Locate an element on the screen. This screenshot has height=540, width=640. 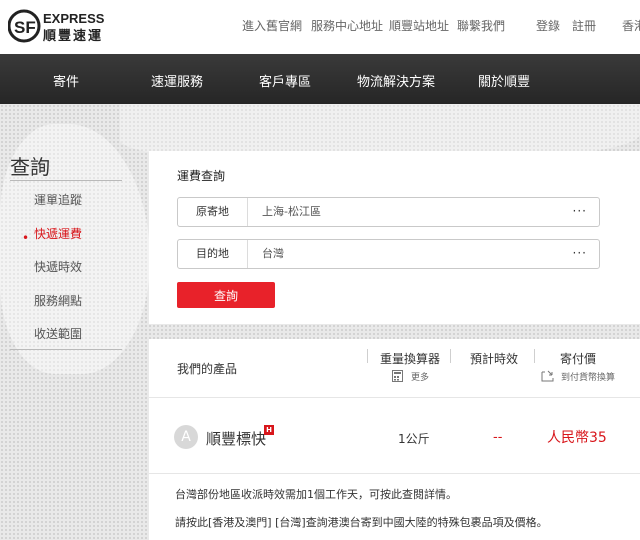
note-text: 台灣部份地區收派時效需加1個工作天，可 is located at coordinates (277, 494).